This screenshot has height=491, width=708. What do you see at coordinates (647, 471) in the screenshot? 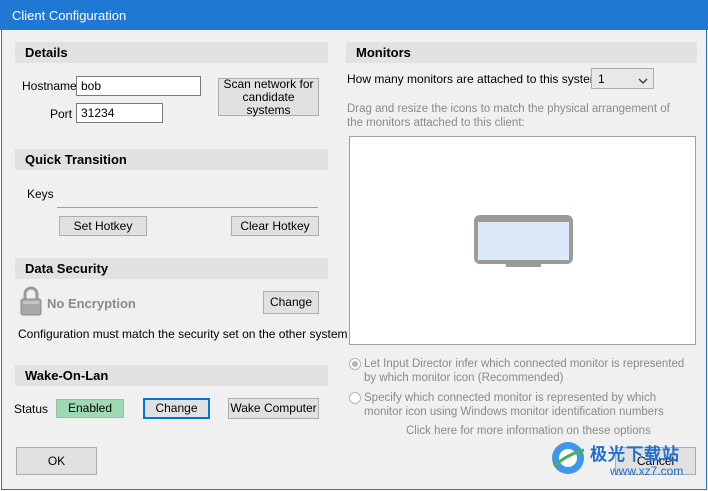
I see `watermark-url: www.xz7.com` at bounding box center [647, 471].